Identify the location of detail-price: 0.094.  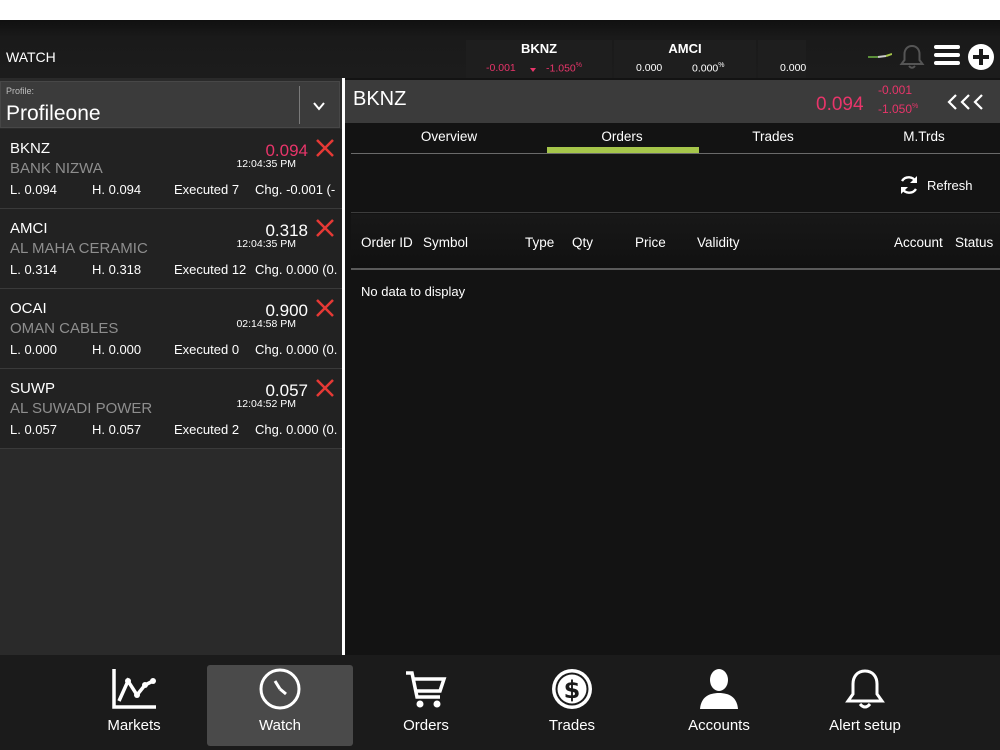
(840, 104).